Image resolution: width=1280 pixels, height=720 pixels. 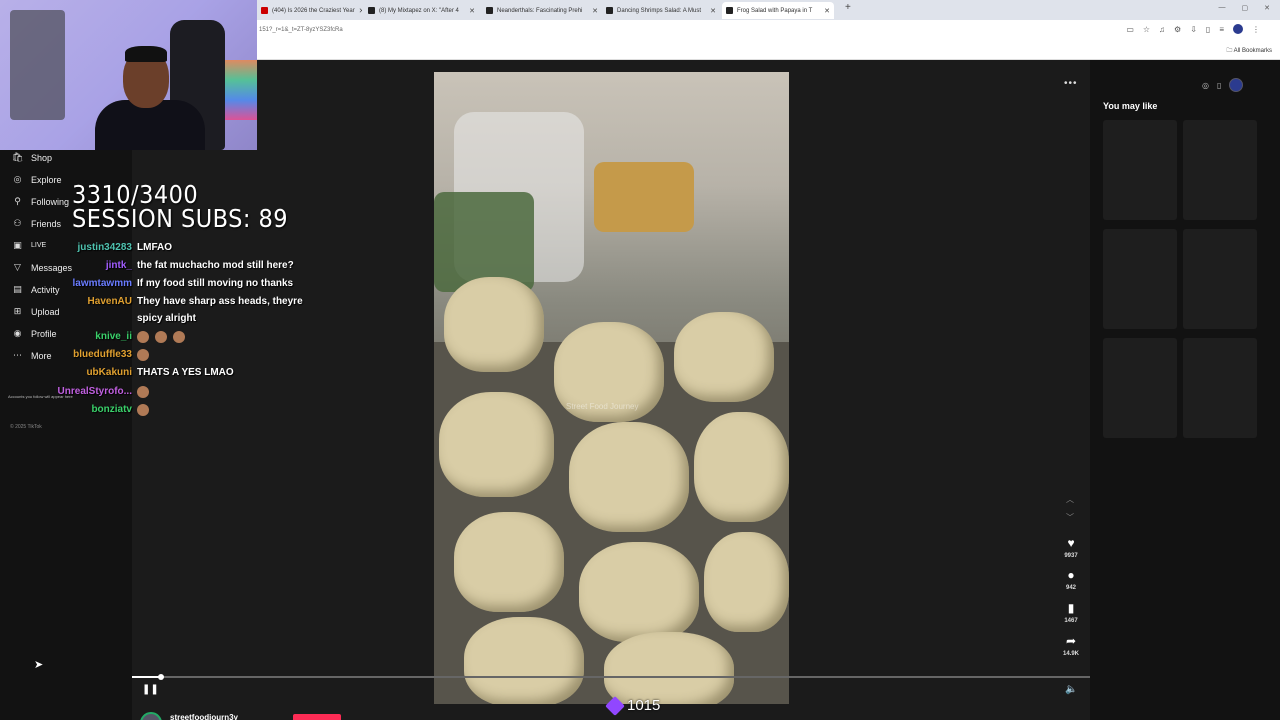 I want to click on nav-label: Upload, so click(x=45, y=311).